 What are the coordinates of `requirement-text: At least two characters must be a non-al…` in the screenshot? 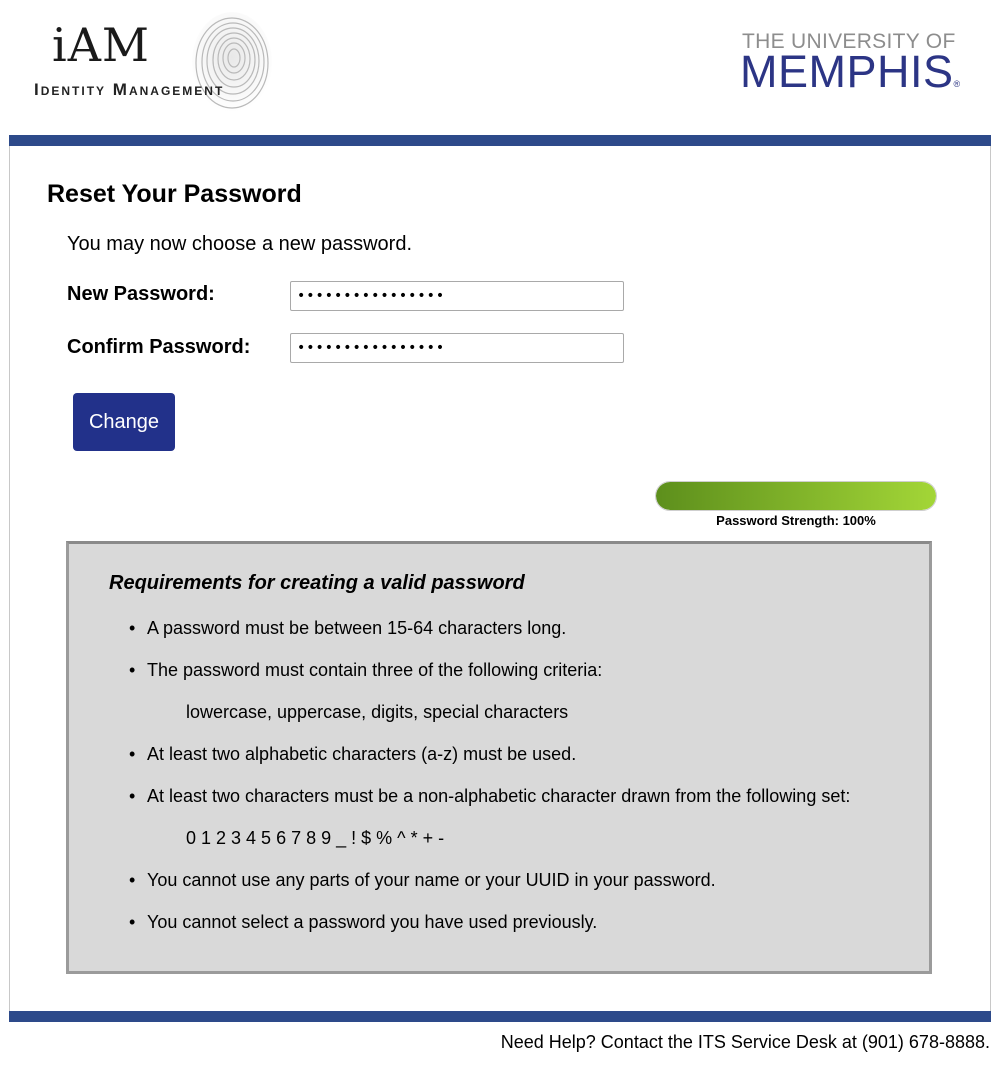 It's located at (499, 796).